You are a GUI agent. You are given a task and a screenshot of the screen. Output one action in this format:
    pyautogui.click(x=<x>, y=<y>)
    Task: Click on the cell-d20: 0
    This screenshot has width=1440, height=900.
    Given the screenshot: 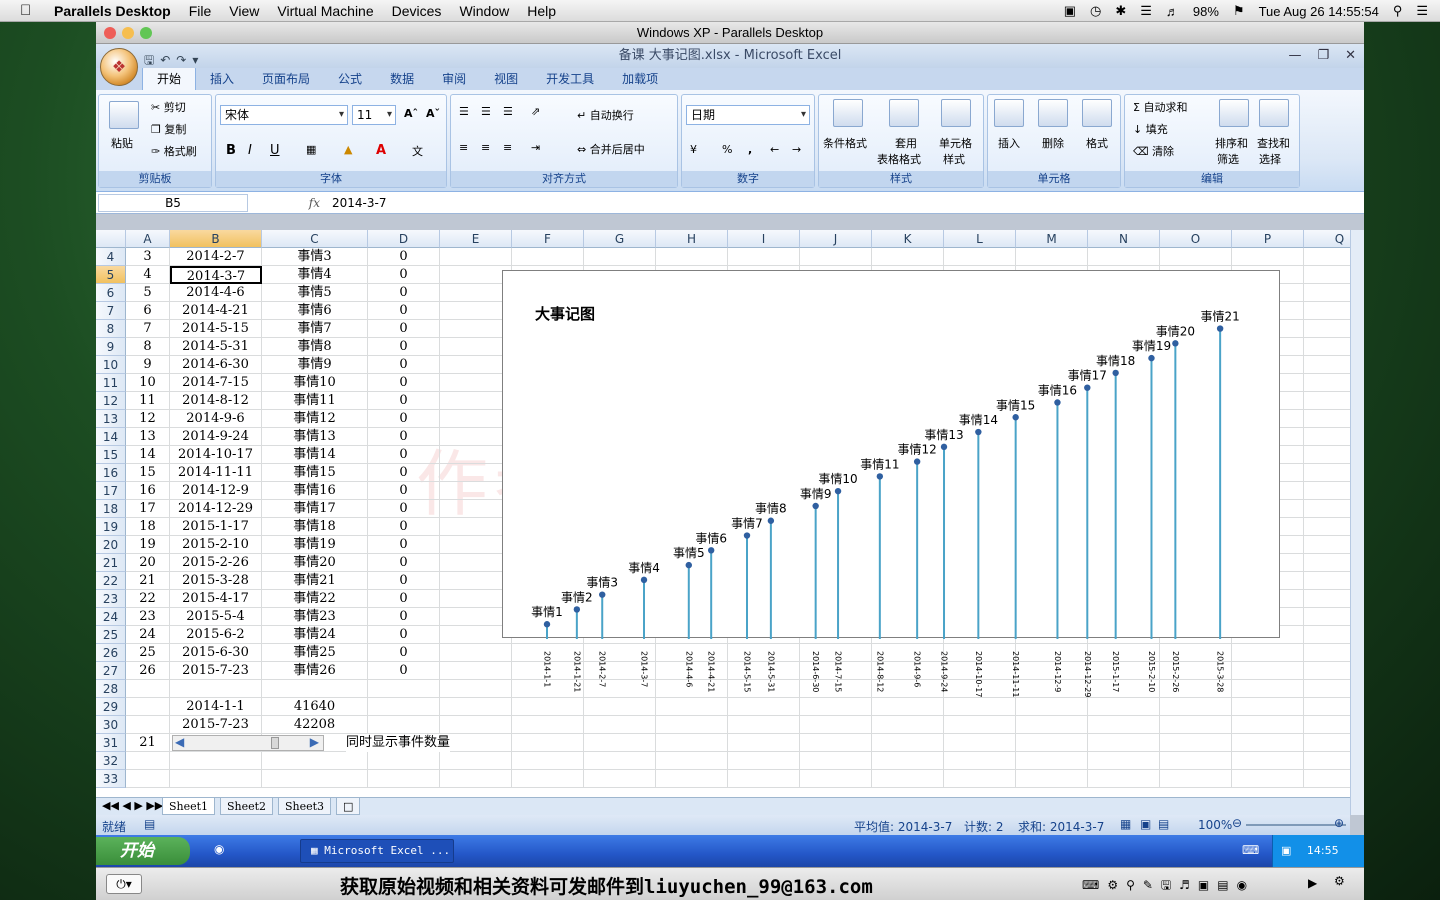 What is the action you would take?
    pyautogui.click(x=404, y=545)
    